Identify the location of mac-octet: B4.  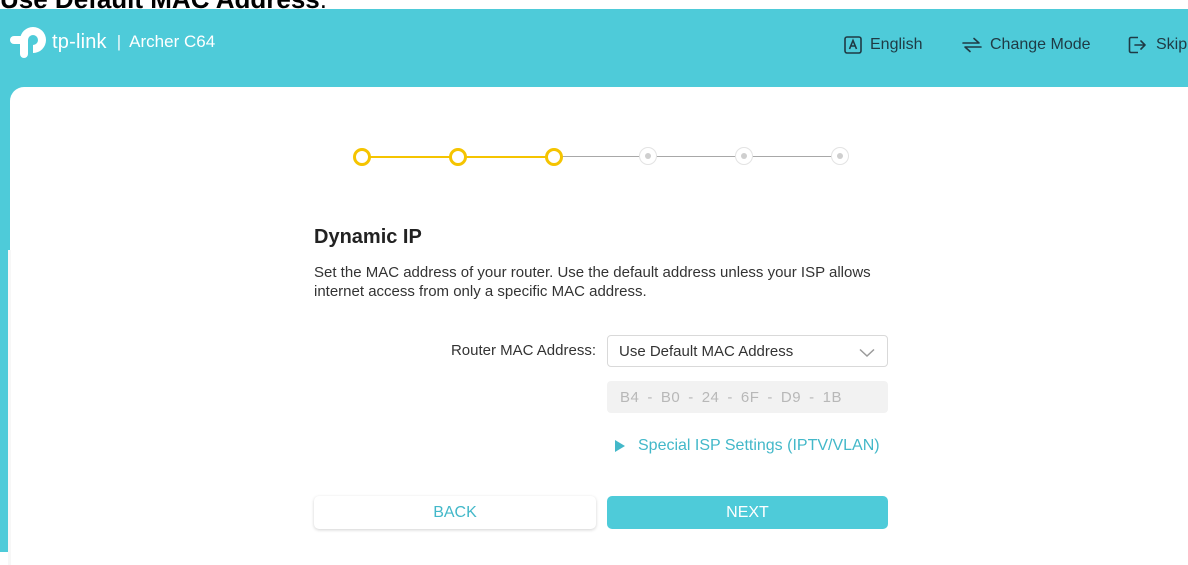
(630, 397).